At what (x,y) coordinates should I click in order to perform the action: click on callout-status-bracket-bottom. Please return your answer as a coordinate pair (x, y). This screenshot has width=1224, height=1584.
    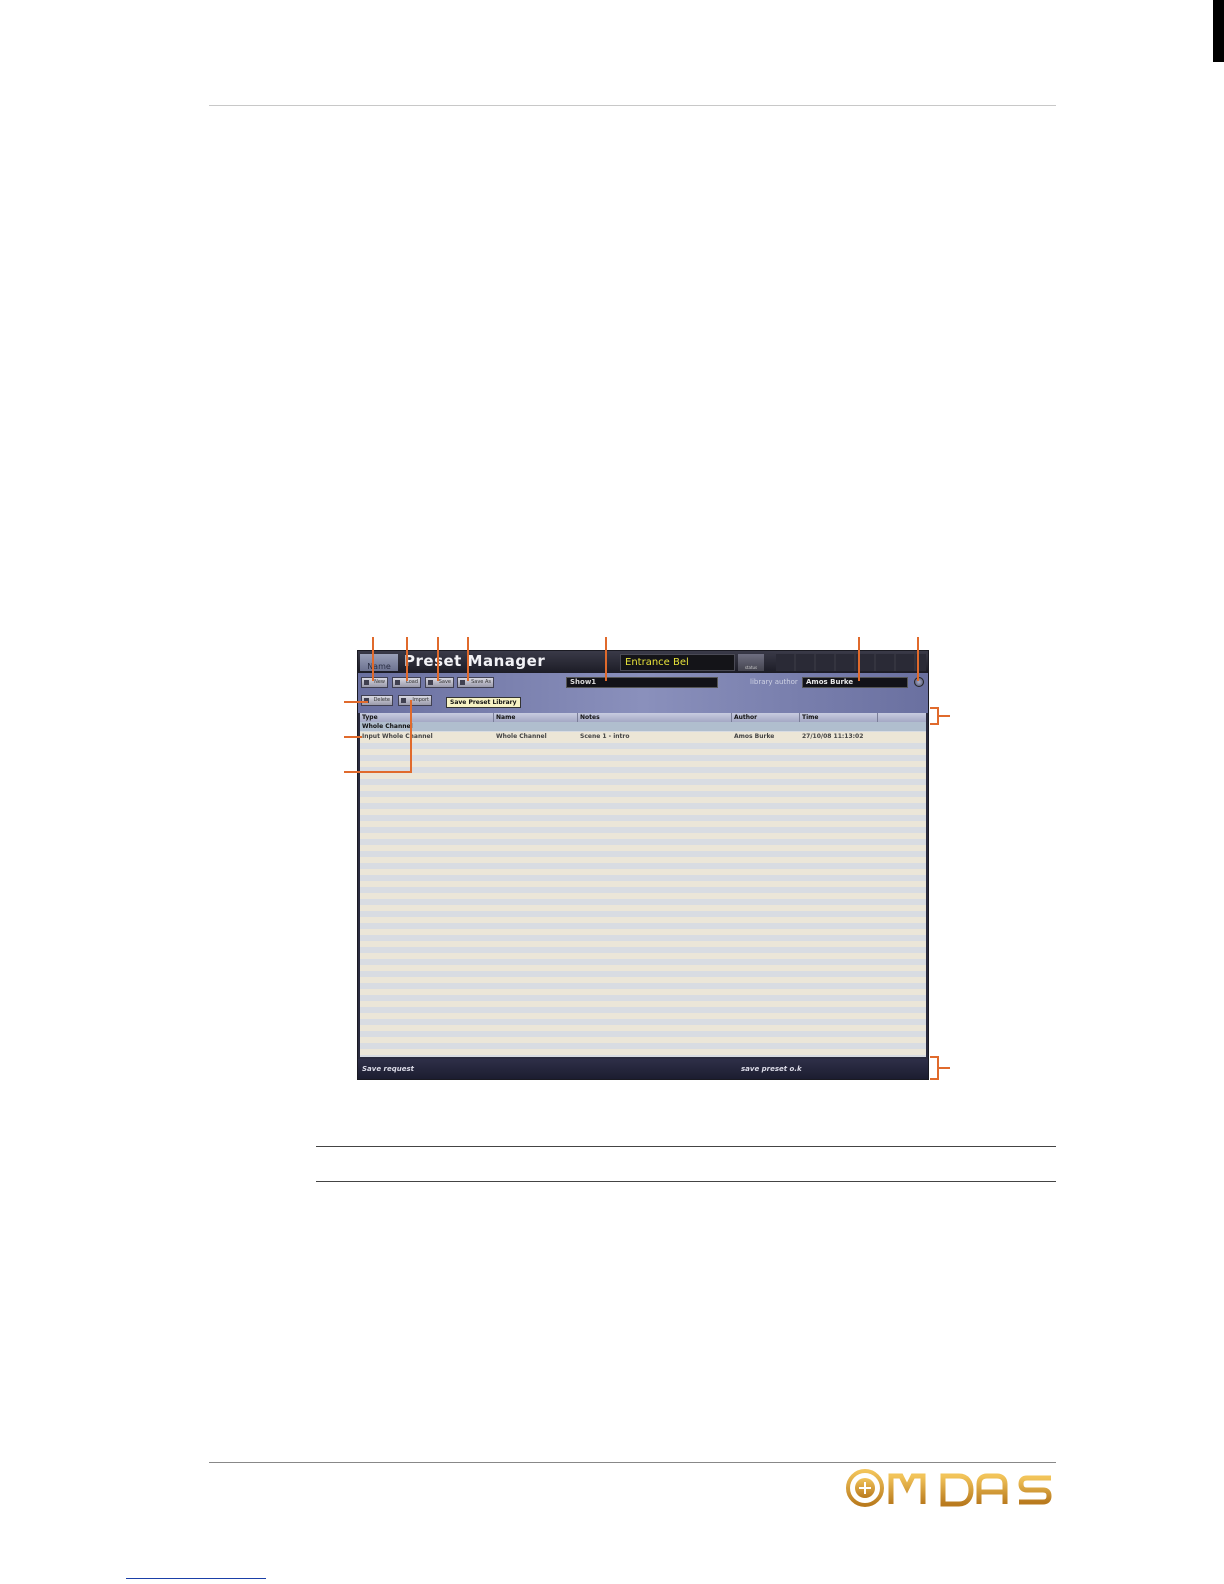
    Looking at the image, I should click on (934, 1079).